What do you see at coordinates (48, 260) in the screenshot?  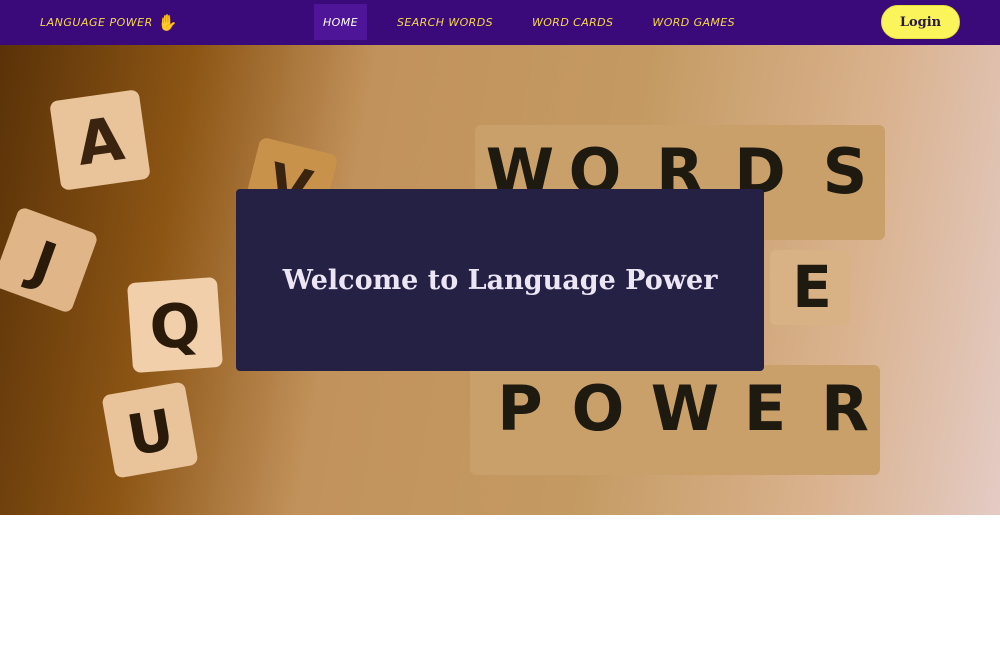 I see `letter-tile: J` at bounding box center [48, 260].